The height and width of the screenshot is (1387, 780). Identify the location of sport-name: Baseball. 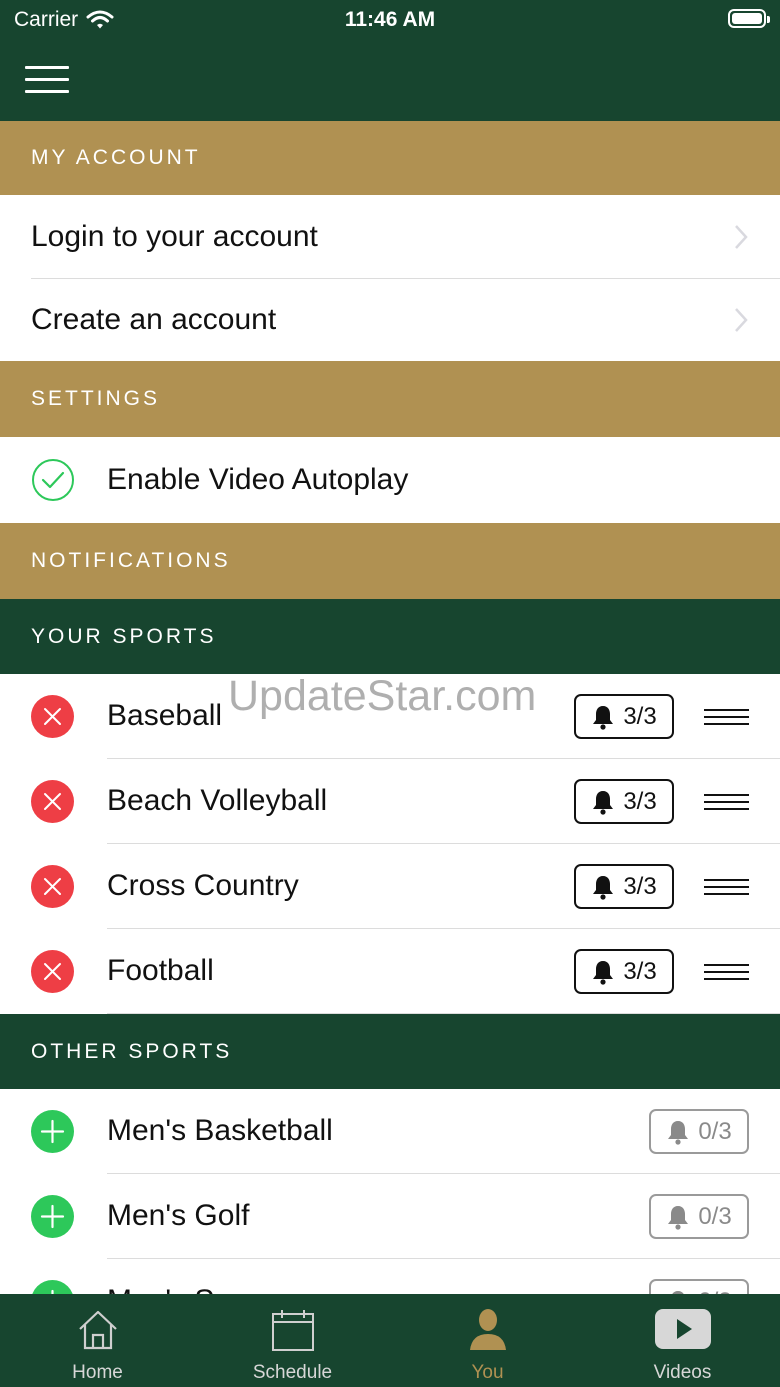
(165, 715).